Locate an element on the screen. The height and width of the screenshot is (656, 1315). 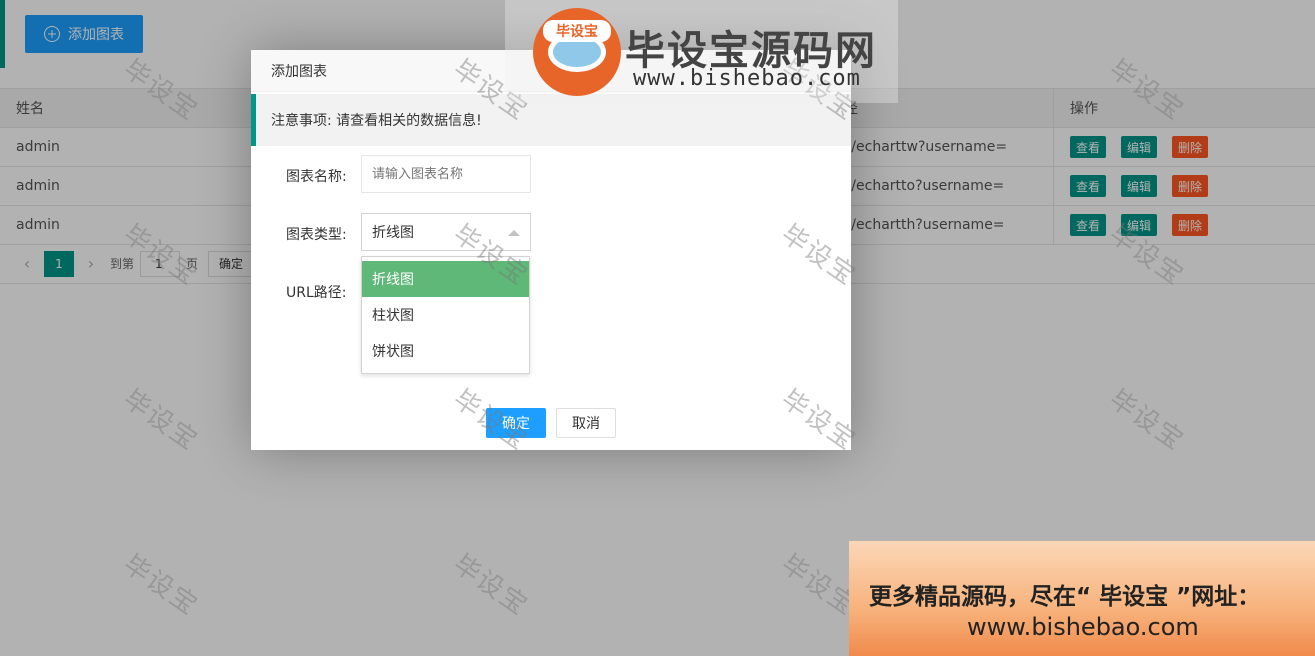
promo-banner: 更多精品源码，尽在“ 毕设宝 ”网址： www.bishebao.com is located at coordinates (1082, 598).